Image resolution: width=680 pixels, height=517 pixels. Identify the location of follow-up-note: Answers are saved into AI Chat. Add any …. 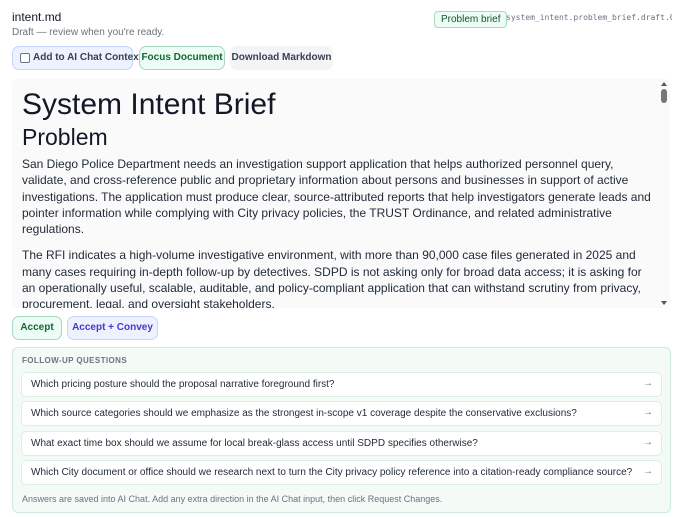
(232, 499).